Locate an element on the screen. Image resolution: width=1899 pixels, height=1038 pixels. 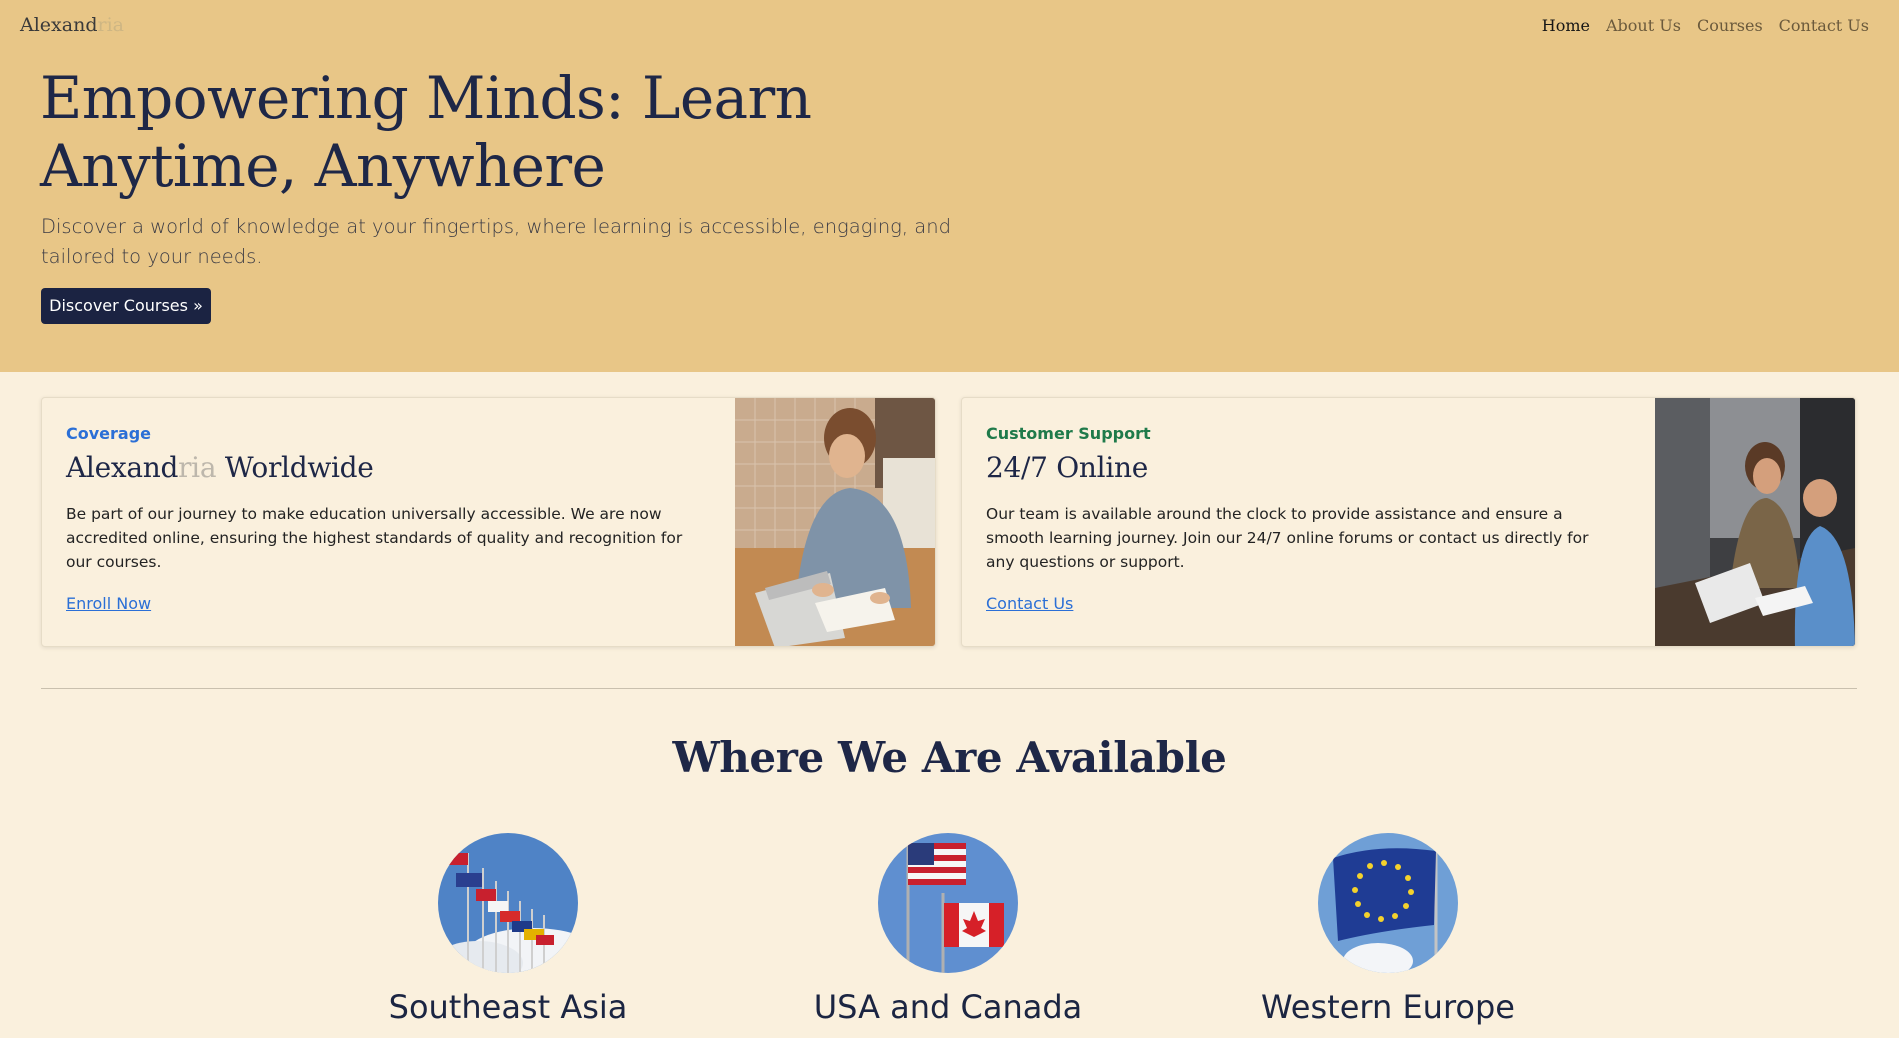
region-western-europe: Western Europe is located at coordinates (1388, 929).